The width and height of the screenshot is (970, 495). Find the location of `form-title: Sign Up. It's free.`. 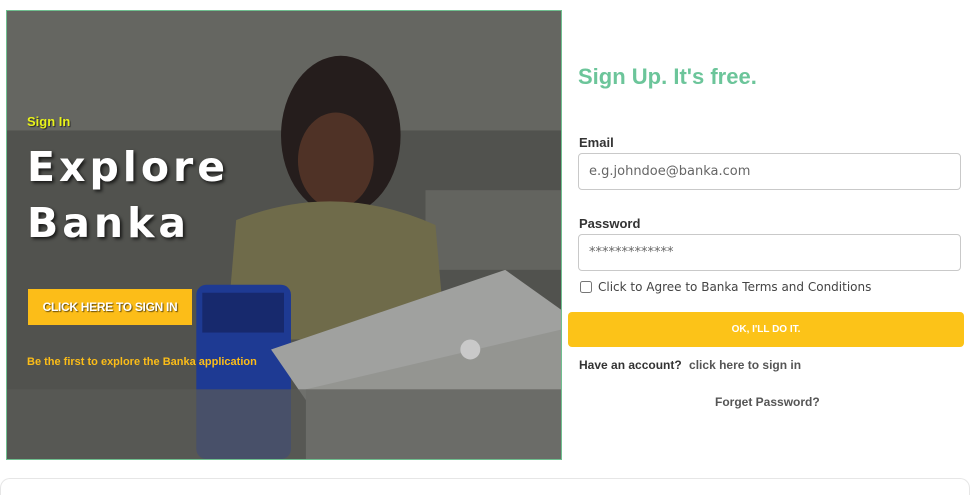

form-title: Sign Up. It's free. is located at coordinates (667, 76).